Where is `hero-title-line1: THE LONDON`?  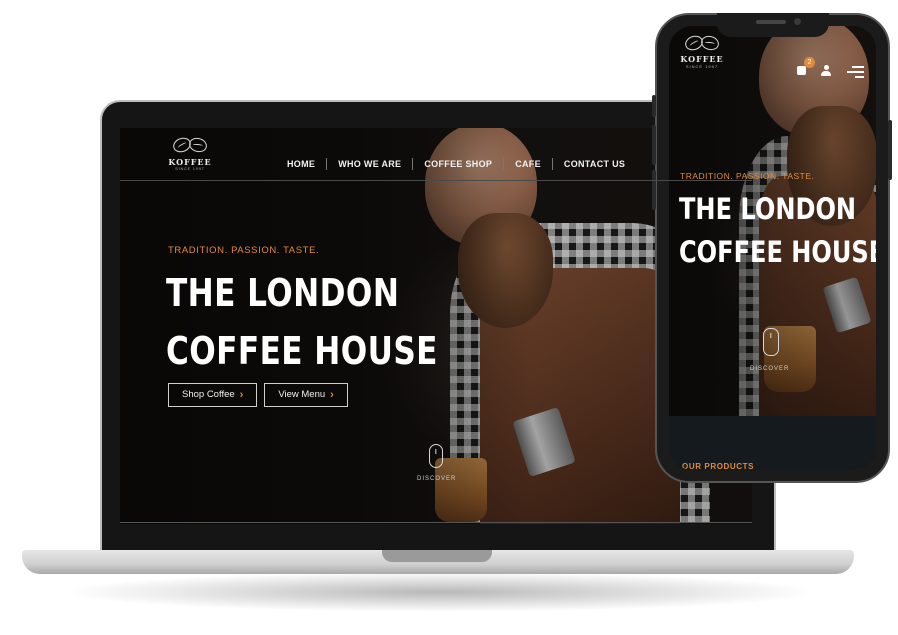 hero-title-line1: THE LONDON is located at coordinates (283, 293).